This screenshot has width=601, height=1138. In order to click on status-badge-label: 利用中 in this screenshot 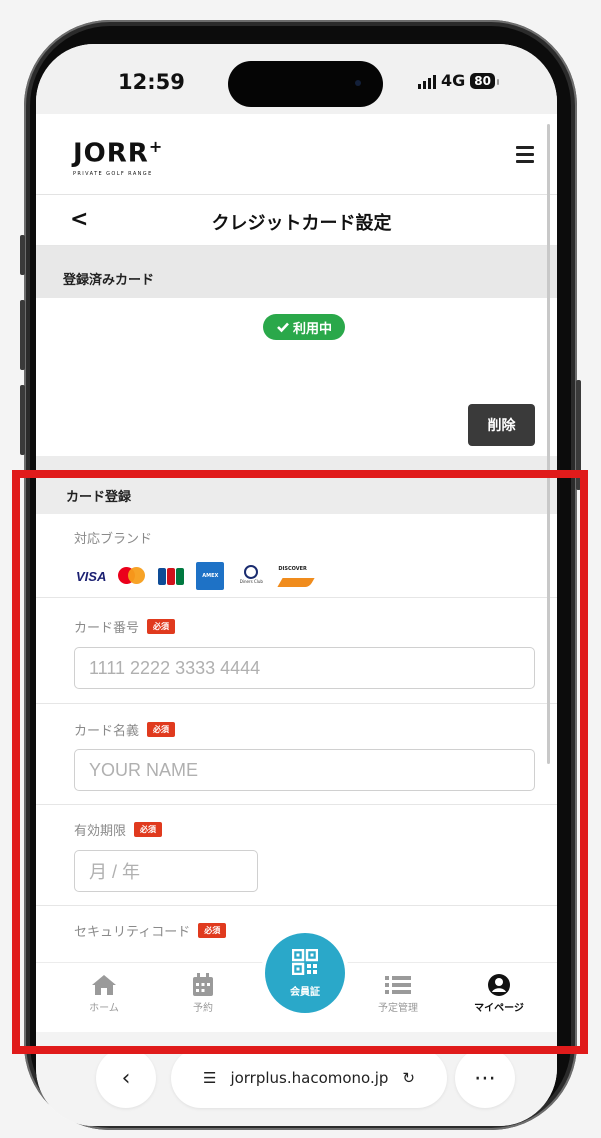, I will do `click(312, 329)`.